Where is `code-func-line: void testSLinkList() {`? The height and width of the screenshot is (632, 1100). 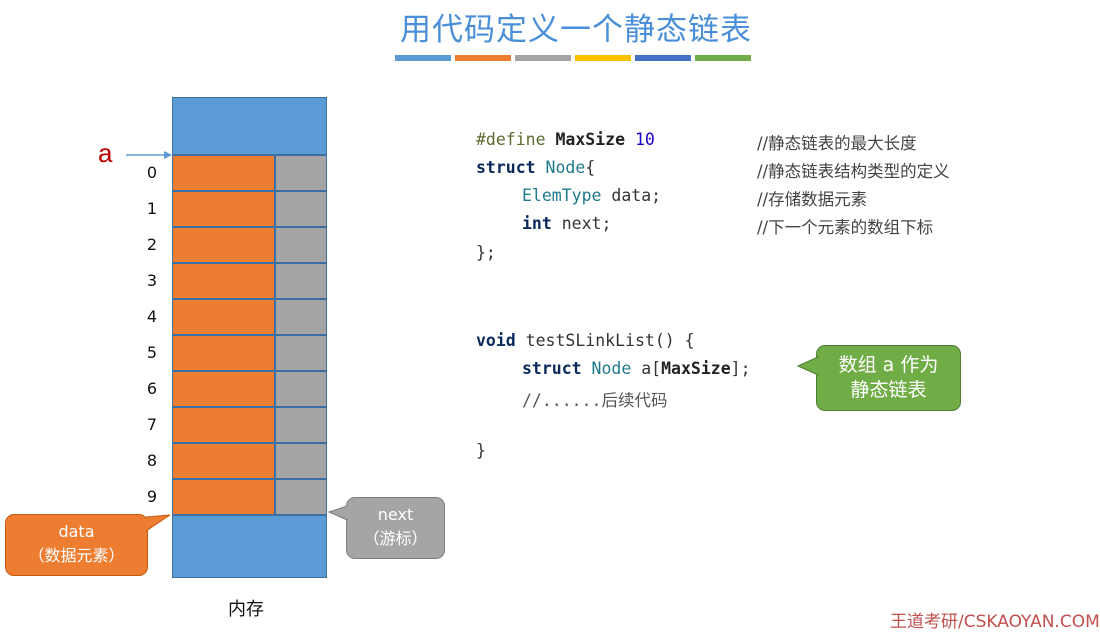
code-func-line: void testSLinkList() { is located at coordinates (585, 340).